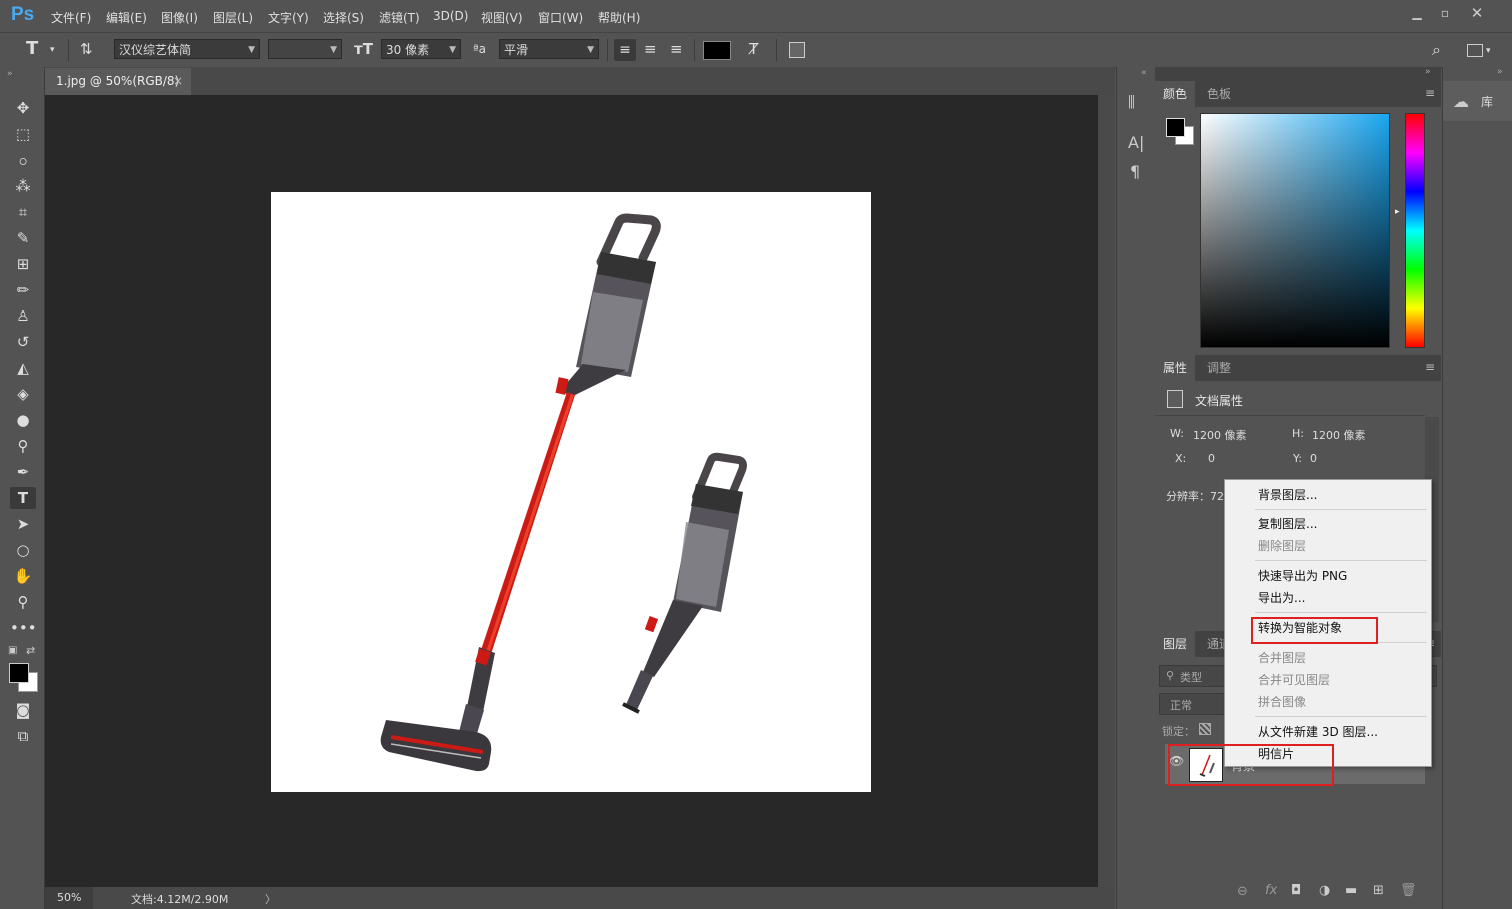 Image resolution: width=1512 pixels, height=909 pixels. I want to click on history-panel-icon: ⫼, so click(1131, 102).